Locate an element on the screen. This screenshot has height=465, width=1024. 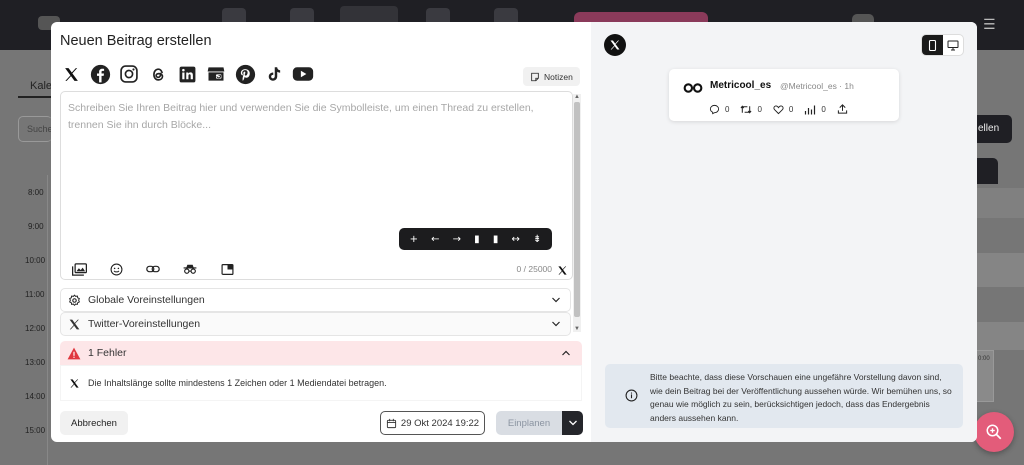
schedule-options-button is located at coordinates (572, 423).